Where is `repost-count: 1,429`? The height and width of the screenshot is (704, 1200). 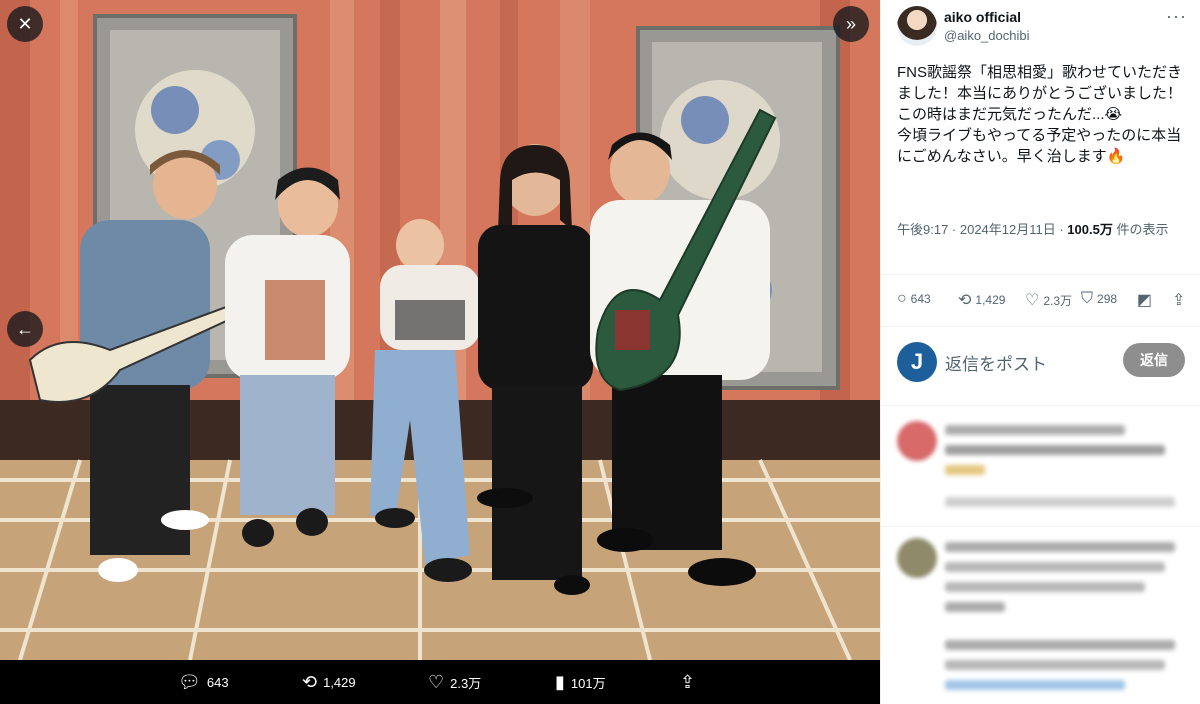
repost-count: 1,429 is located at coordinates (990, 300).